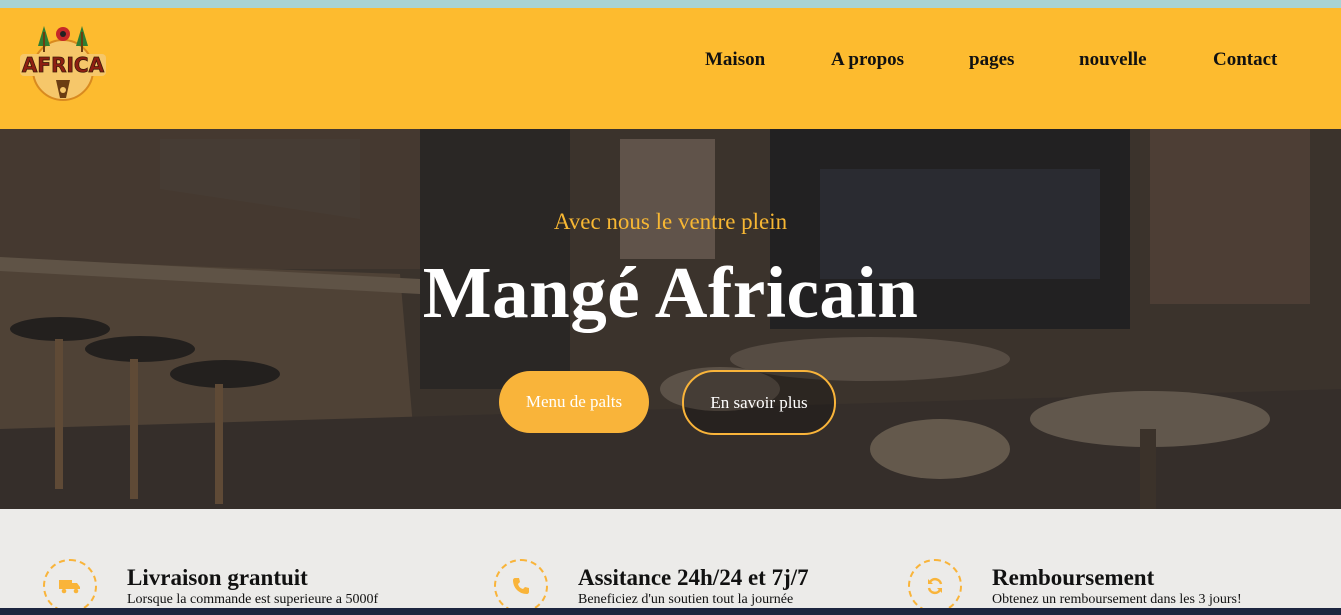 The image size is (1341, 615). What do you see at coordinates (670, 292) in the screenshot?
I see `hero-title: Mangé Africain` at bounding box center [670, 292].